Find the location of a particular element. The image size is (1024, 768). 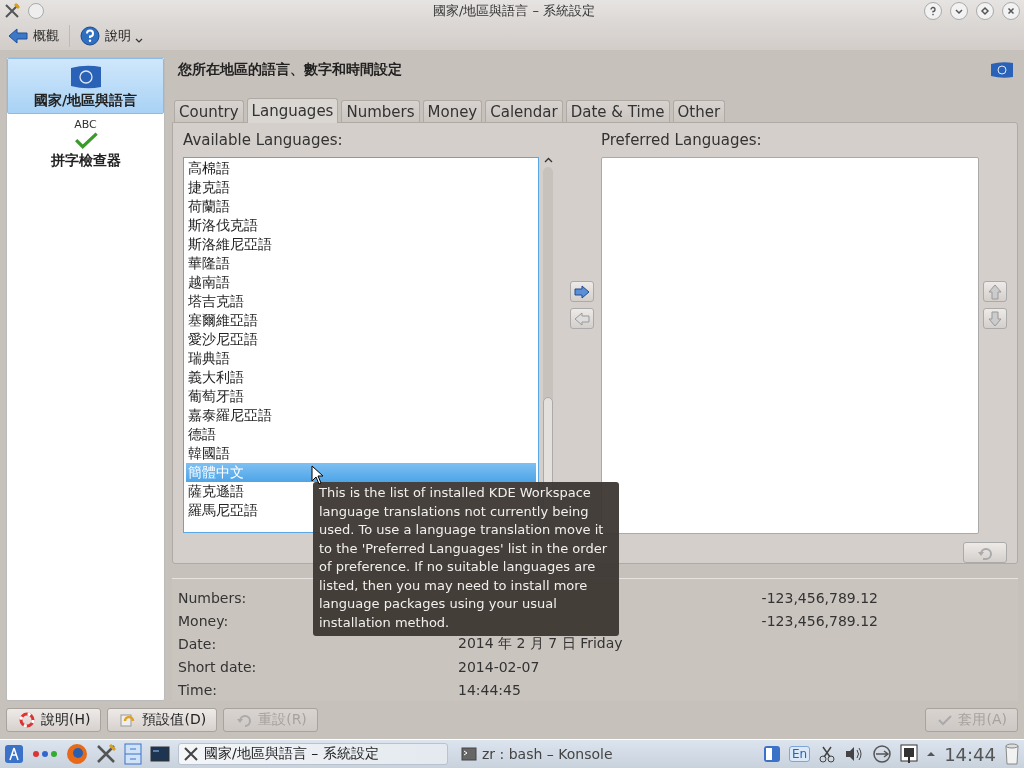

tab: Calendar is located at coordinates (524, 111).